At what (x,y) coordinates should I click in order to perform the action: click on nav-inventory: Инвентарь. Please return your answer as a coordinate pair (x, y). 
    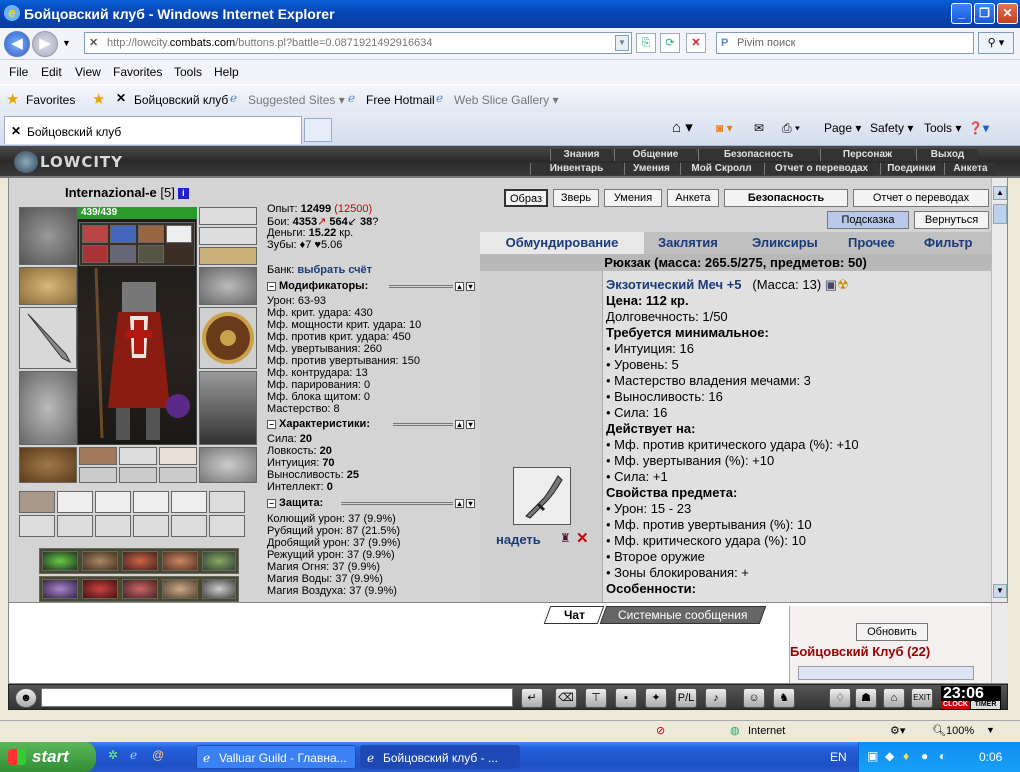
    Looking at the image, I should click on (576, 169).